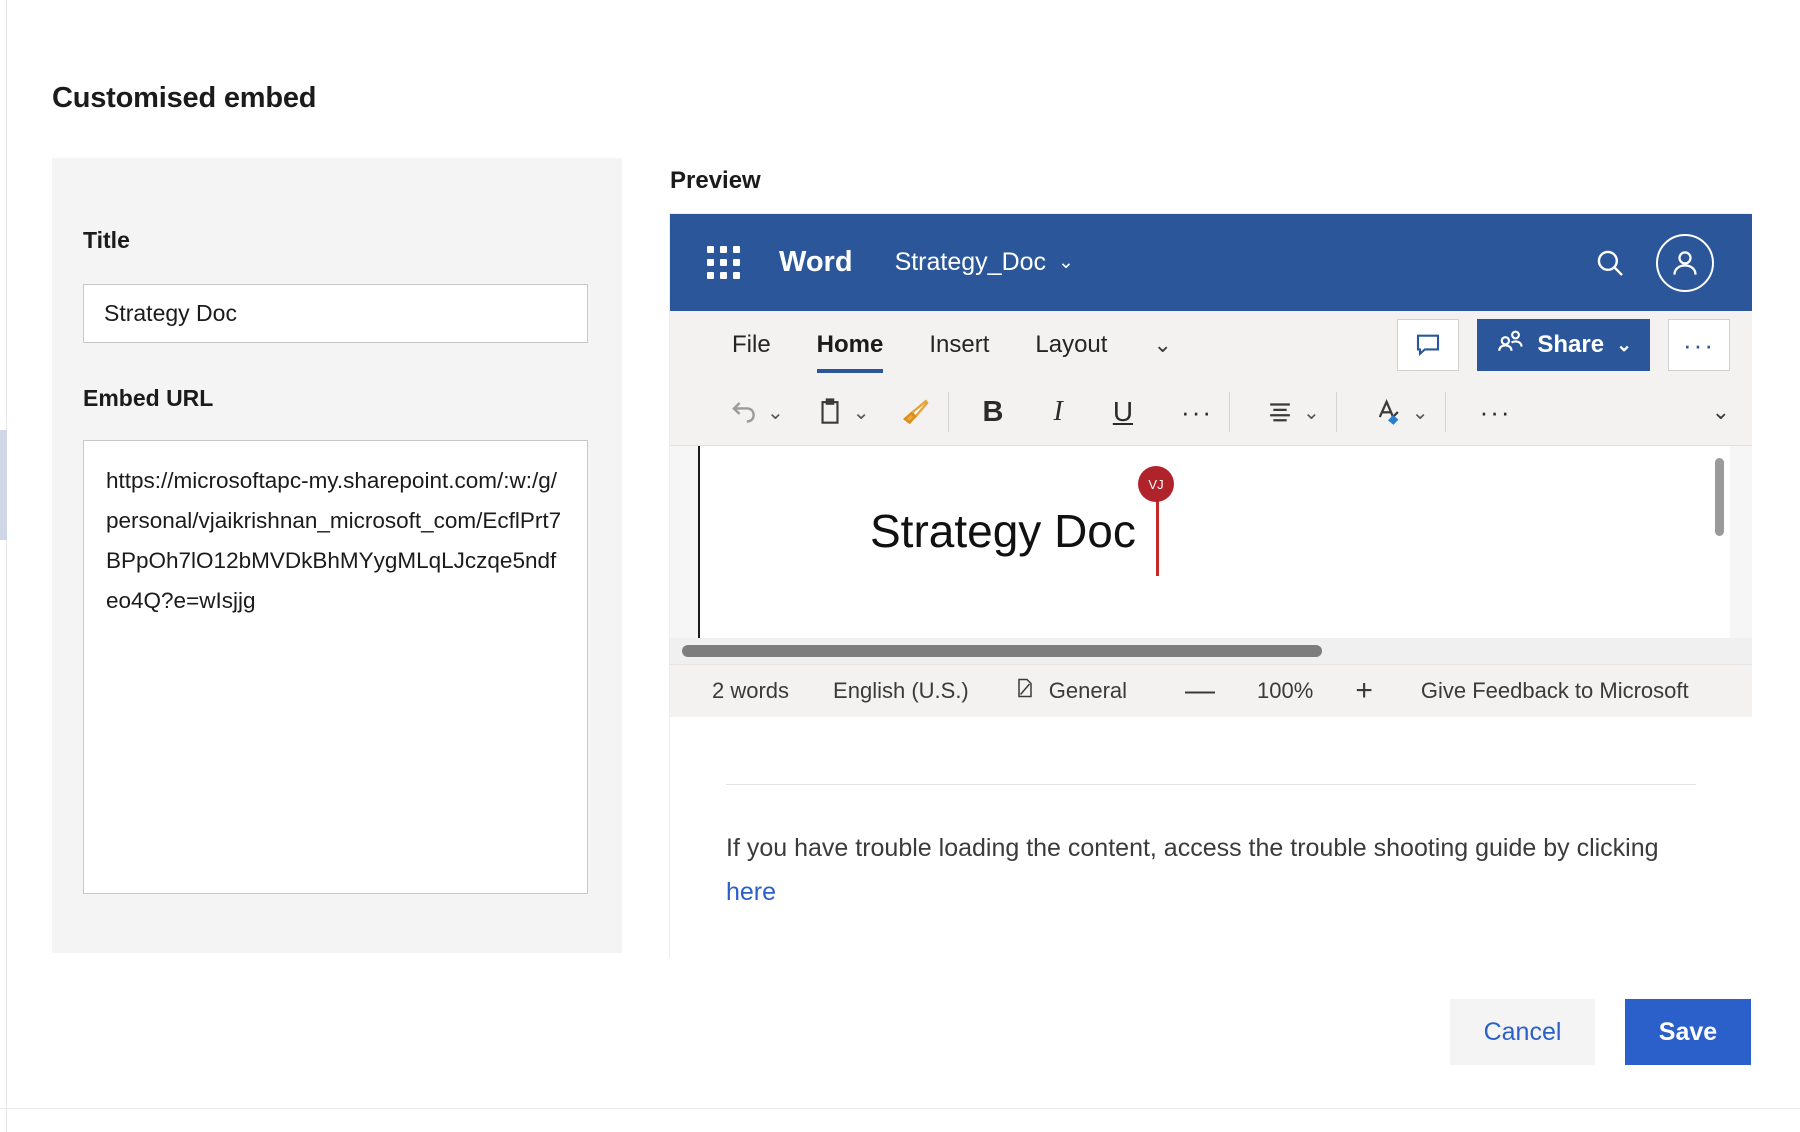 Image resolution: width=1800 pixels, height=1132 pixels. I want to click on format-painter-button, so click(915, 412).